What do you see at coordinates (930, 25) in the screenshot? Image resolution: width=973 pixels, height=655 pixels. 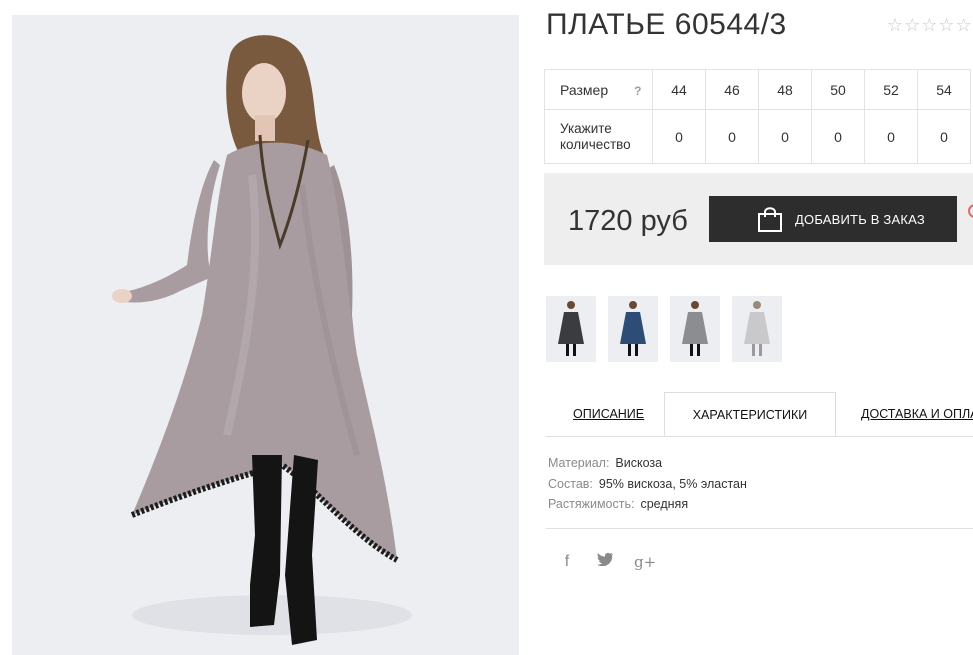 I see `rating-stars: ☆☆☆☆☆` at bounding box center [930, 25].